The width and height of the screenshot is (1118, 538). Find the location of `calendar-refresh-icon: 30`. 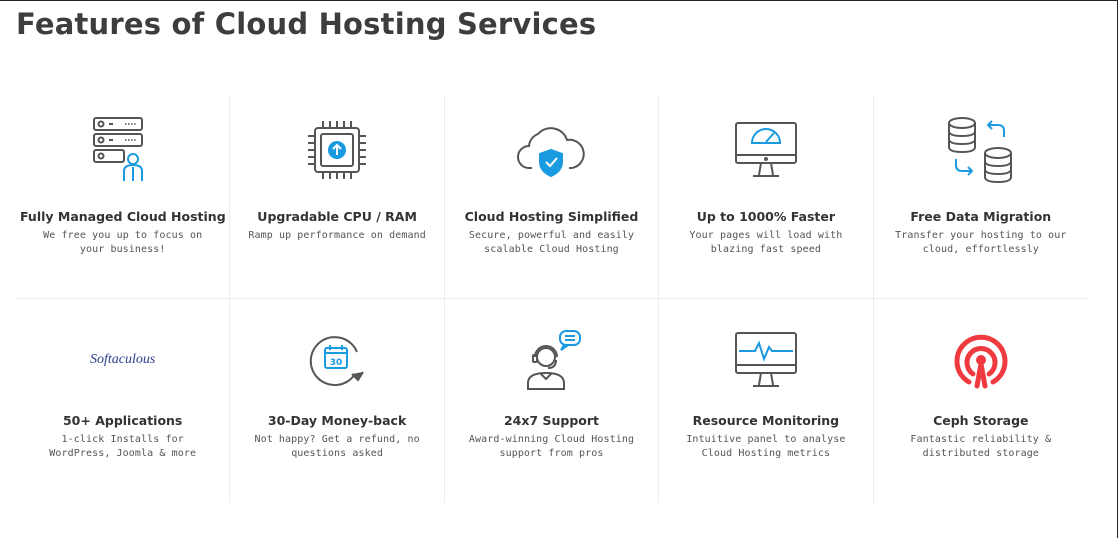

calendar-refresh-icon: 30 is located at coordinates (336, 360).